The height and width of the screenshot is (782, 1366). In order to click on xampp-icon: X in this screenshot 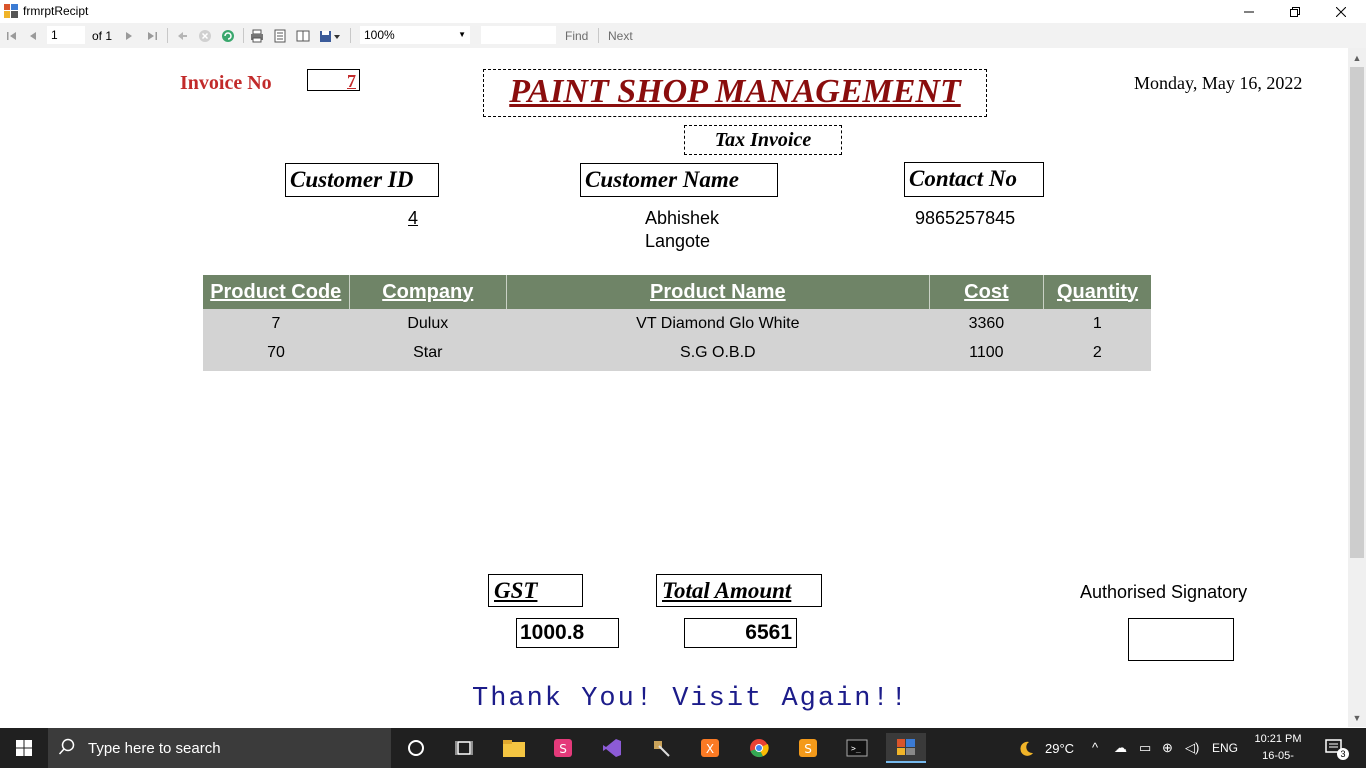, I will do `click(710, 748)`.